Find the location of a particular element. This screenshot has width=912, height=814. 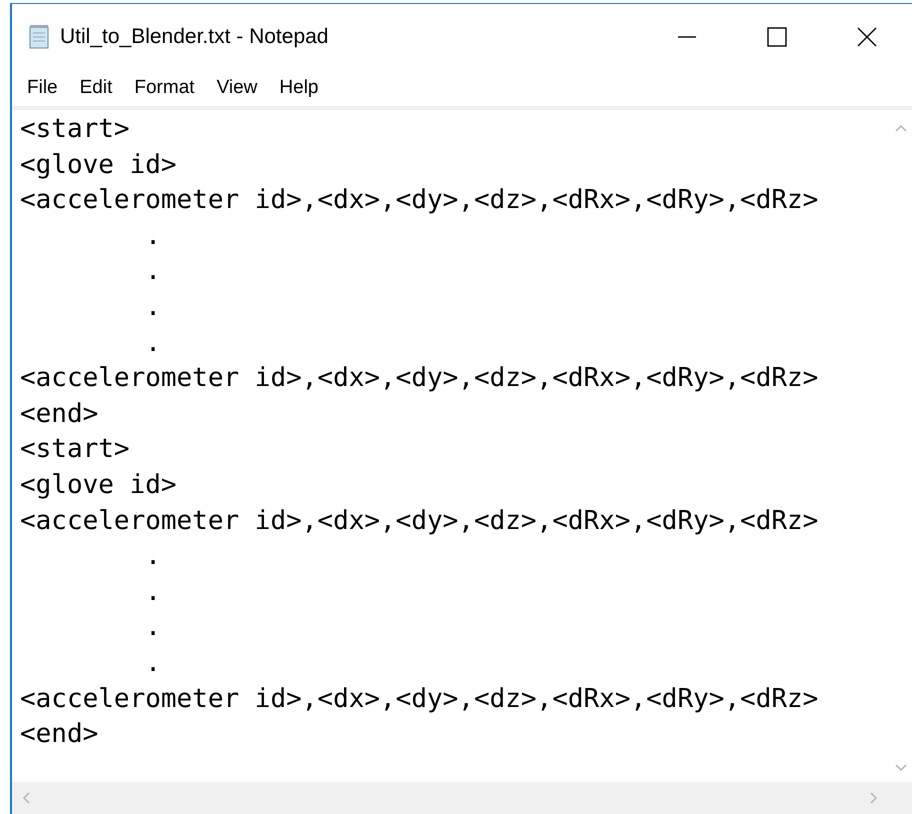

menu-item: Format is located at coordinates (164, 88).